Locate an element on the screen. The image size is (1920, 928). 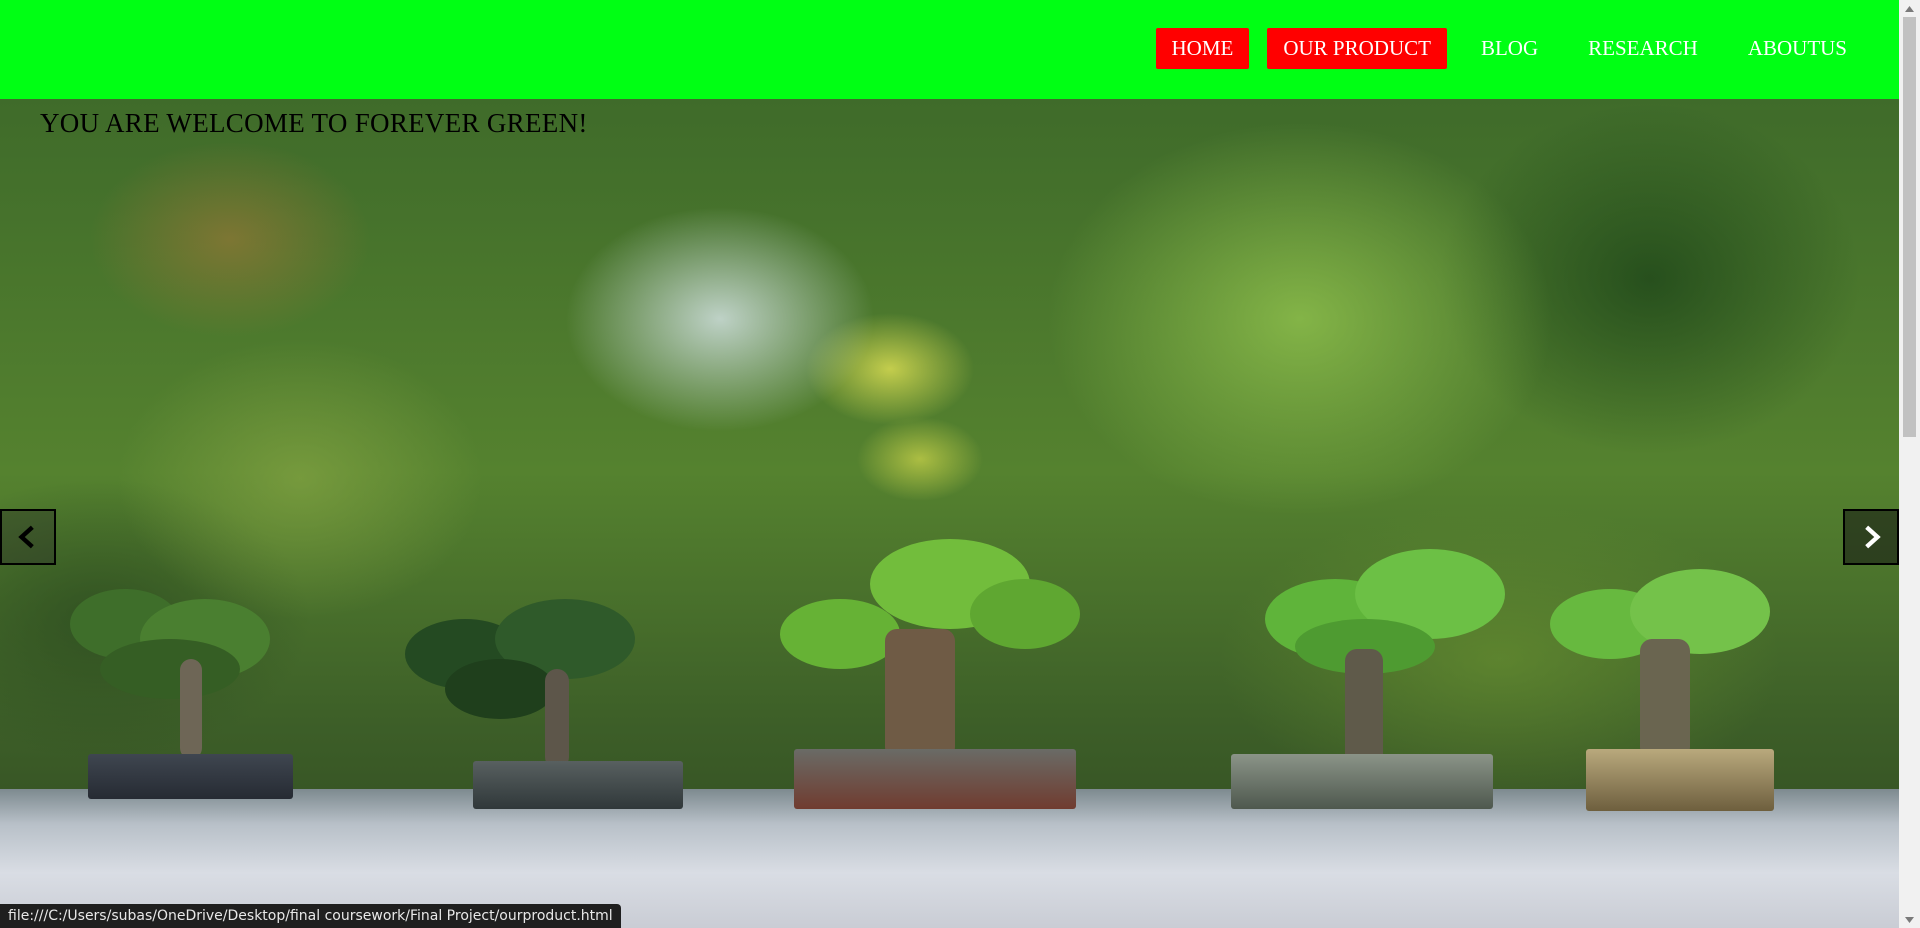
navbar: HOME OUR PRODUCT BLOG RESEARCH ABOUTUS is located at coordinates (949, 49).